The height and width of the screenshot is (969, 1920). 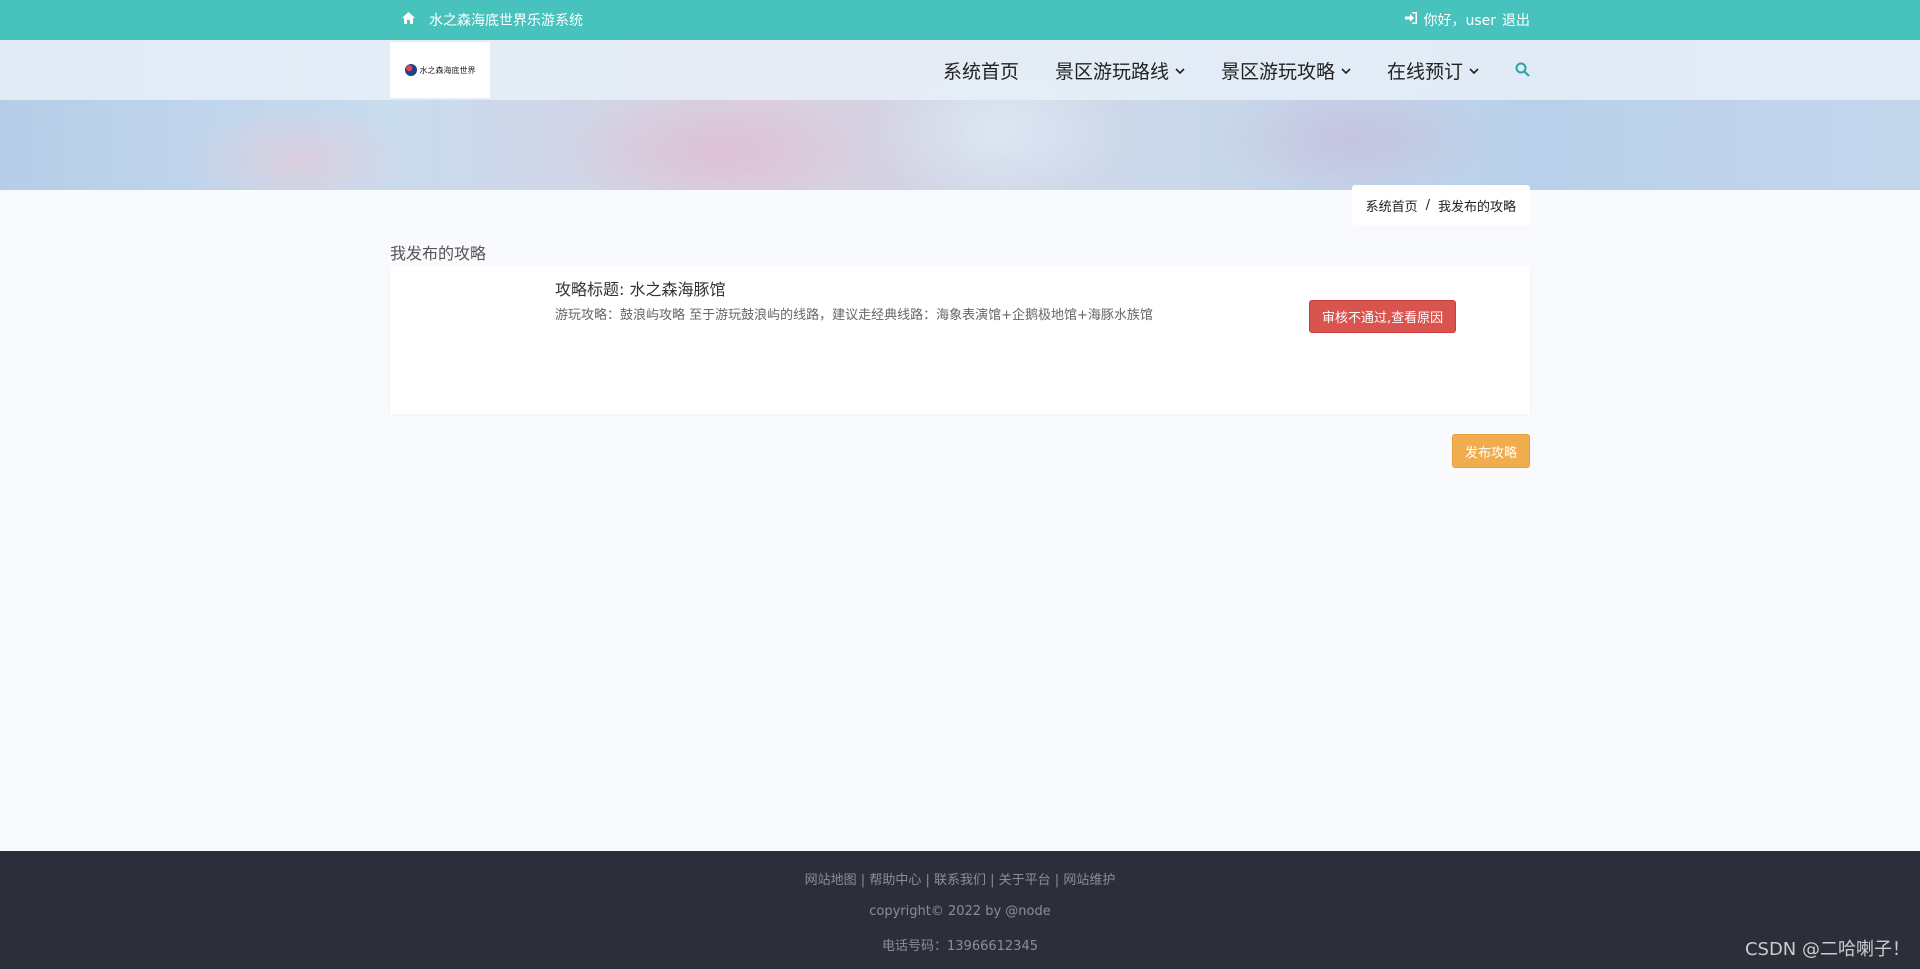 I want to click on footer-link-contact: 联系我们, so click(x=960, y=880).